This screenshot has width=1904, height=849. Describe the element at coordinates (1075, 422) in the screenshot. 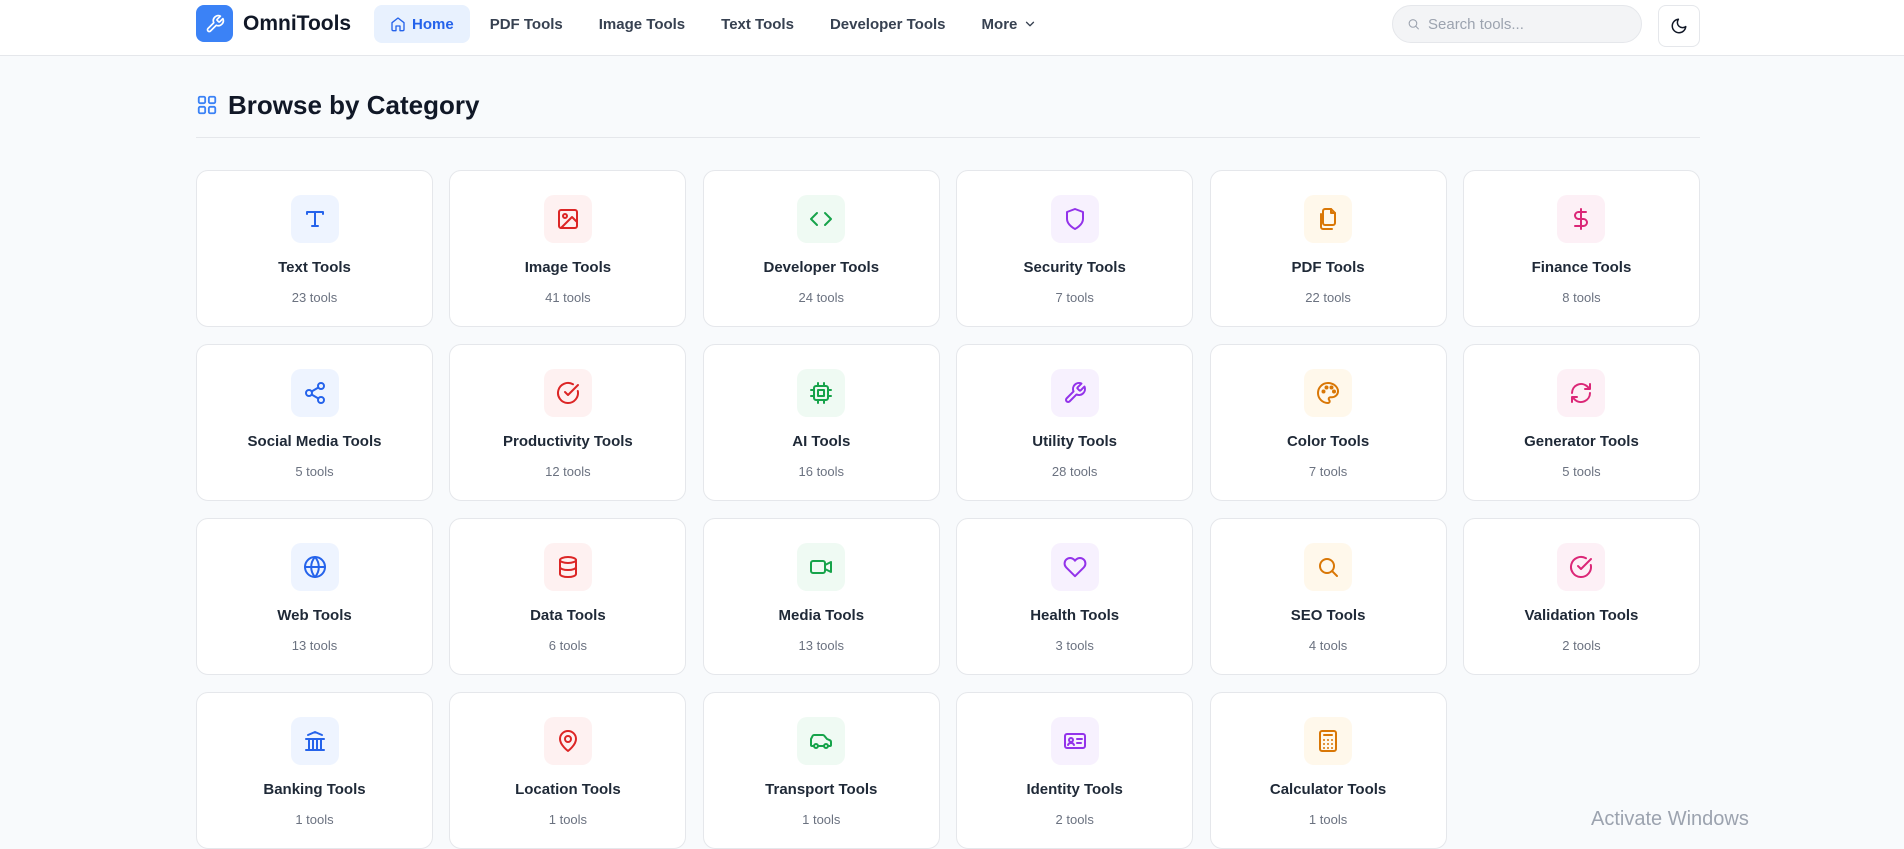

I see `category-card-utility-tools: Utility Tools 28 tools` at that location.